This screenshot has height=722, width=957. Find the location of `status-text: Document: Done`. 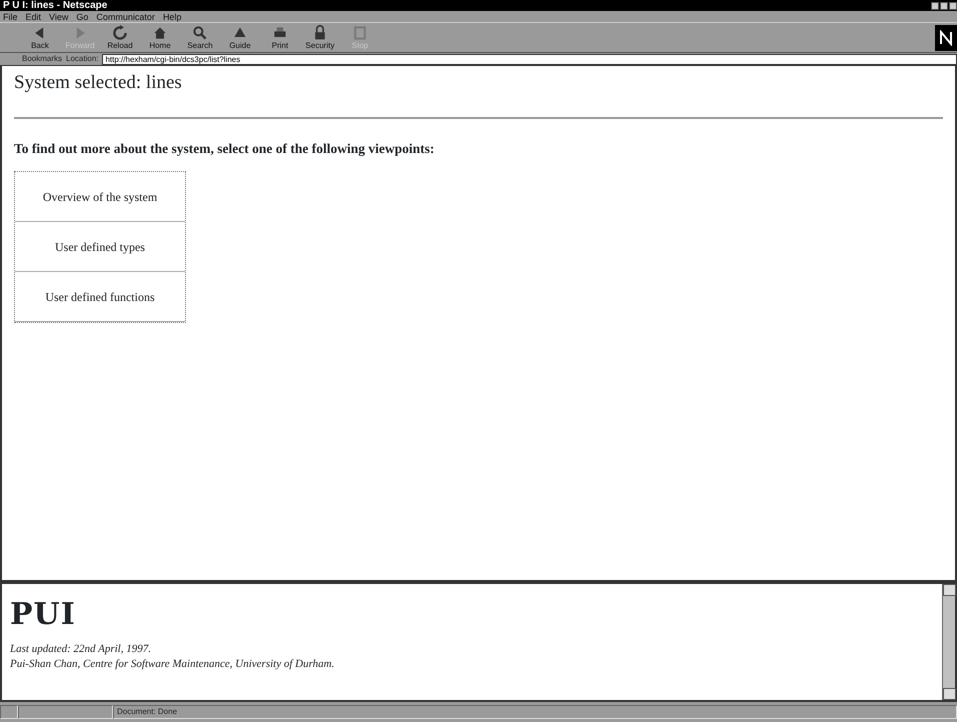

status-text: Document: Done is located at coordinates (535, 712).